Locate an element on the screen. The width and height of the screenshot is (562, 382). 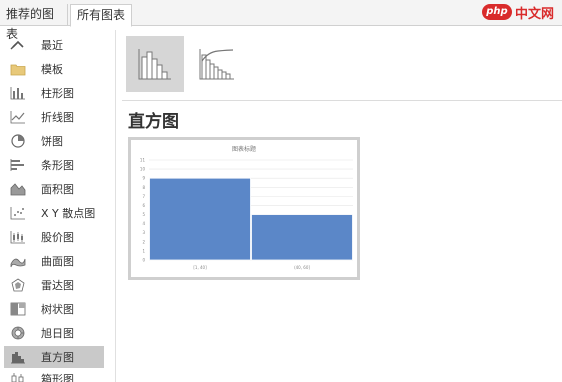
pareto-subtype-button is located at coordinates (217, 64).